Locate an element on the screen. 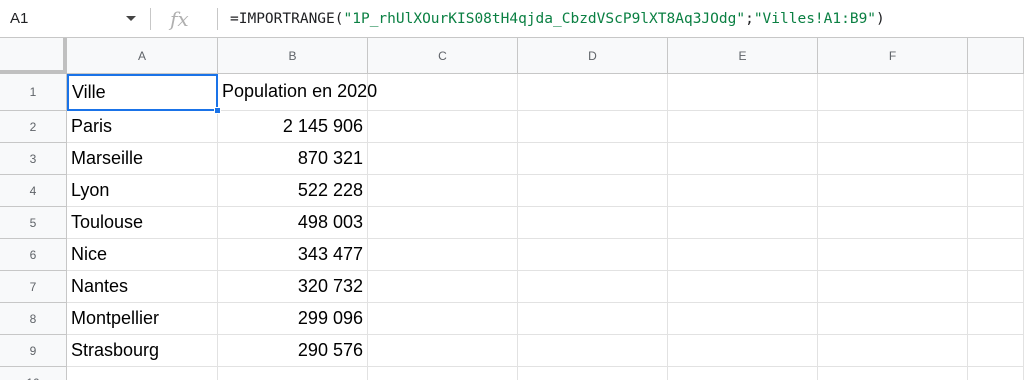 The image size is (1024, 380). select-all-corner is located at coordinates (33, 56).